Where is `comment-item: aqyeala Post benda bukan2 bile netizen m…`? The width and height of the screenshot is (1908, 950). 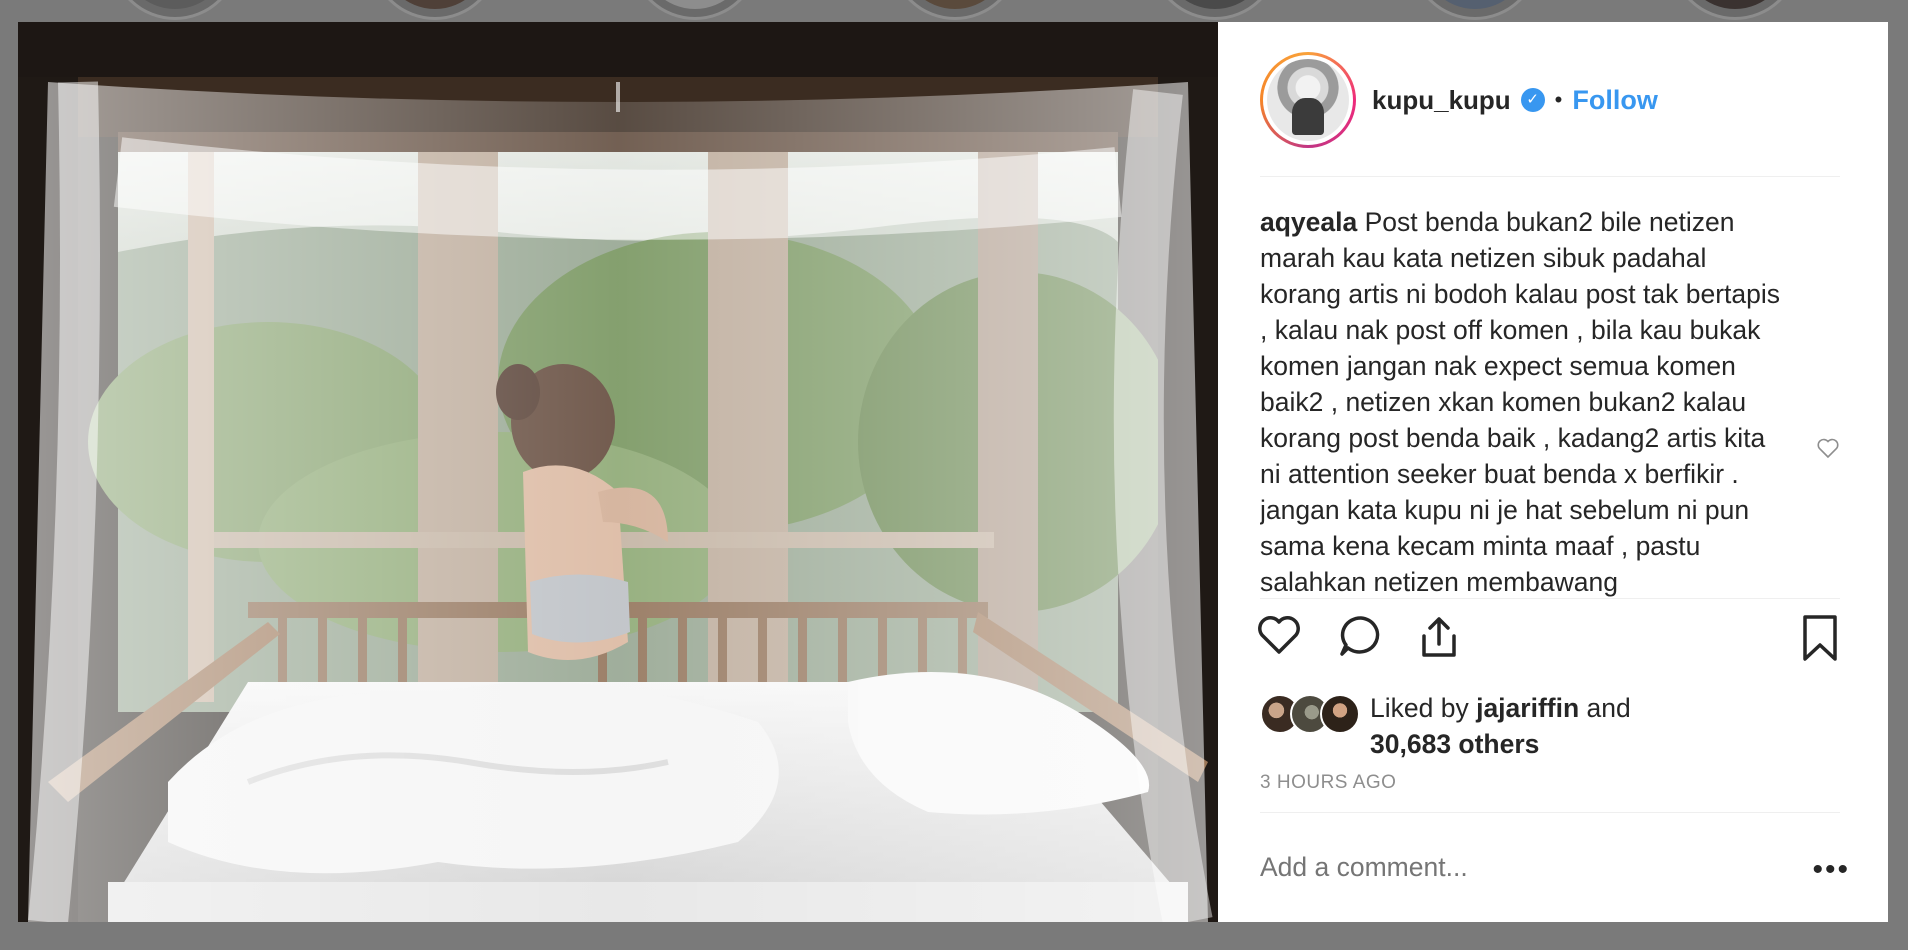
comment-item: aqyeala Post benda bukan2 bile netizen m… is located at coordinates (1520, 388).